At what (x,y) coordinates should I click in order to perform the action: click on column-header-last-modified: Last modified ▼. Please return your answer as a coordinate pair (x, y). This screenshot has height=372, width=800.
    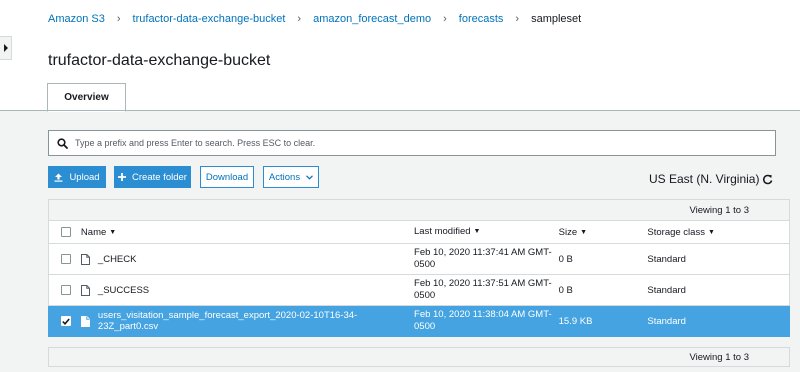
    Looking at the image, I should click on (486, 232).